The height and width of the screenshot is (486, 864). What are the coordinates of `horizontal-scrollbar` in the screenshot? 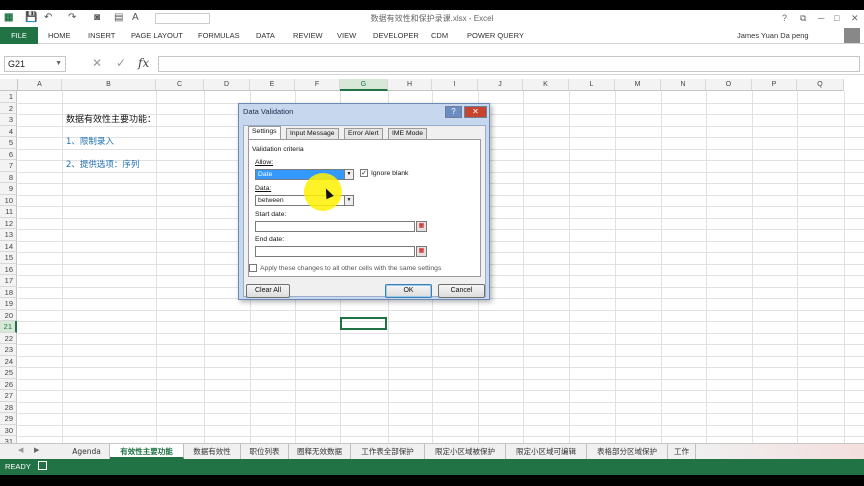 It's located at (780, 451).